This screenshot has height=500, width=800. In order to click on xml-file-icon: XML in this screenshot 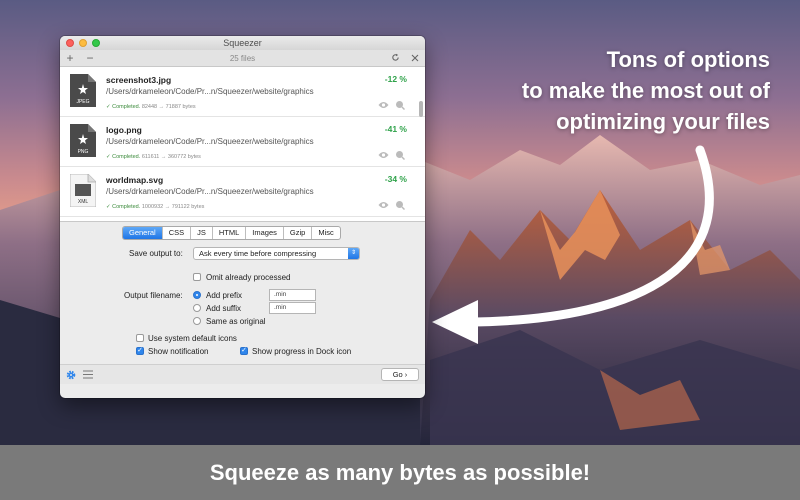, I will do `click(83, 190)`.